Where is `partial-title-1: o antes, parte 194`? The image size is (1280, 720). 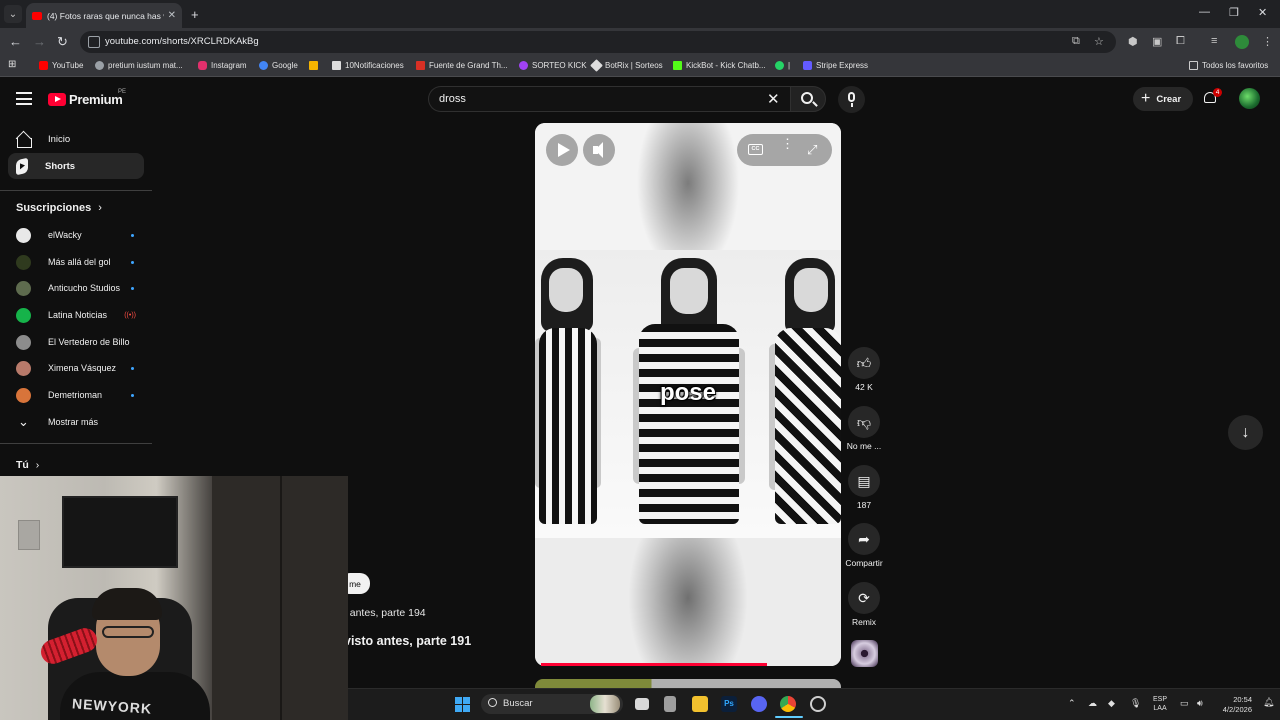 partial-title-1: o antes, parte 194 is located at coordinates (383, 613).